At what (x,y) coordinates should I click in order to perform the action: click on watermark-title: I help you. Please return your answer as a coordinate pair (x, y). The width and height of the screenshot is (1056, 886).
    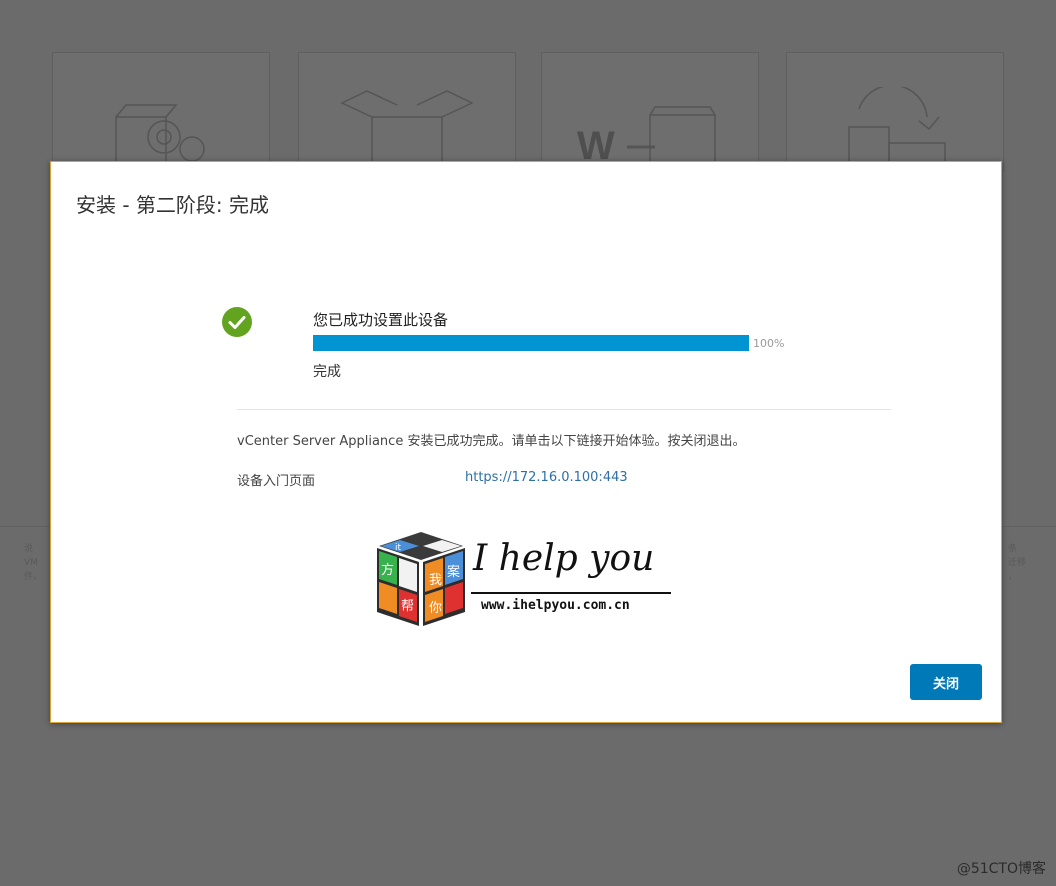
    Looking at the image, I should click on (564, 558).